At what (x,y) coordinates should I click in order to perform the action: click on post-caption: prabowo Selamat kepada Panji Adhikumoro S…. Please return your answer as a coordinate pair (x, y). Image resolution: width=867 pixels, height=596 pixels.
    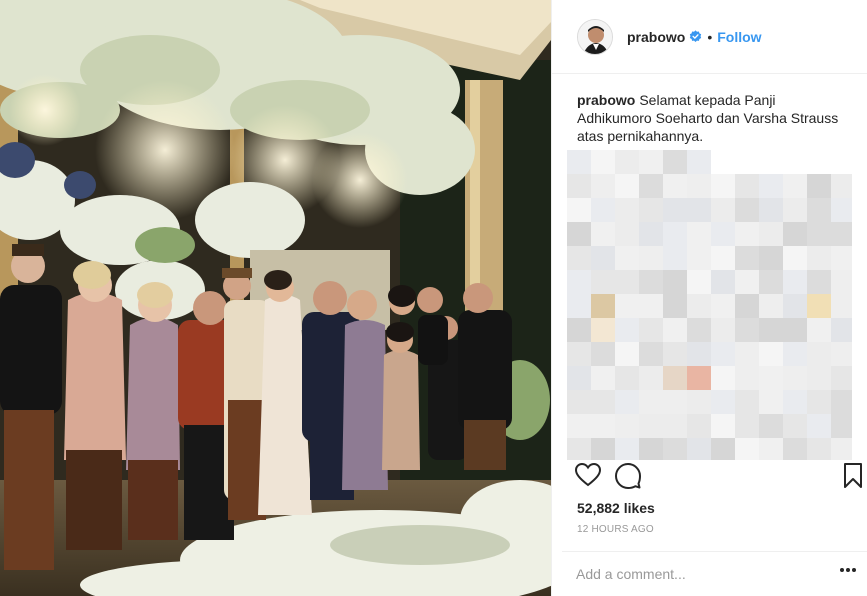
    Looking at the image, I should click on (709, 109).